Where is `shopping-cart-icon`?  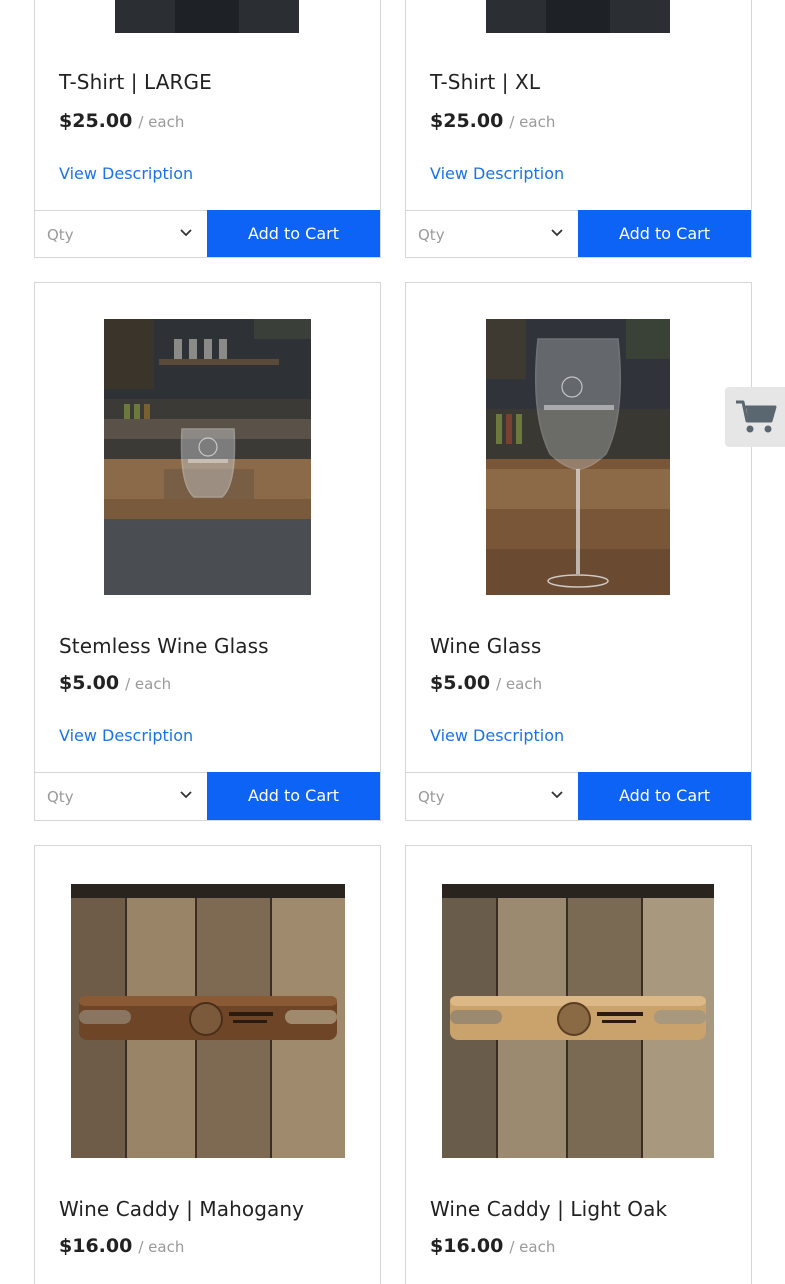 shopping-cart-icon is located at coordinates (756, 416).